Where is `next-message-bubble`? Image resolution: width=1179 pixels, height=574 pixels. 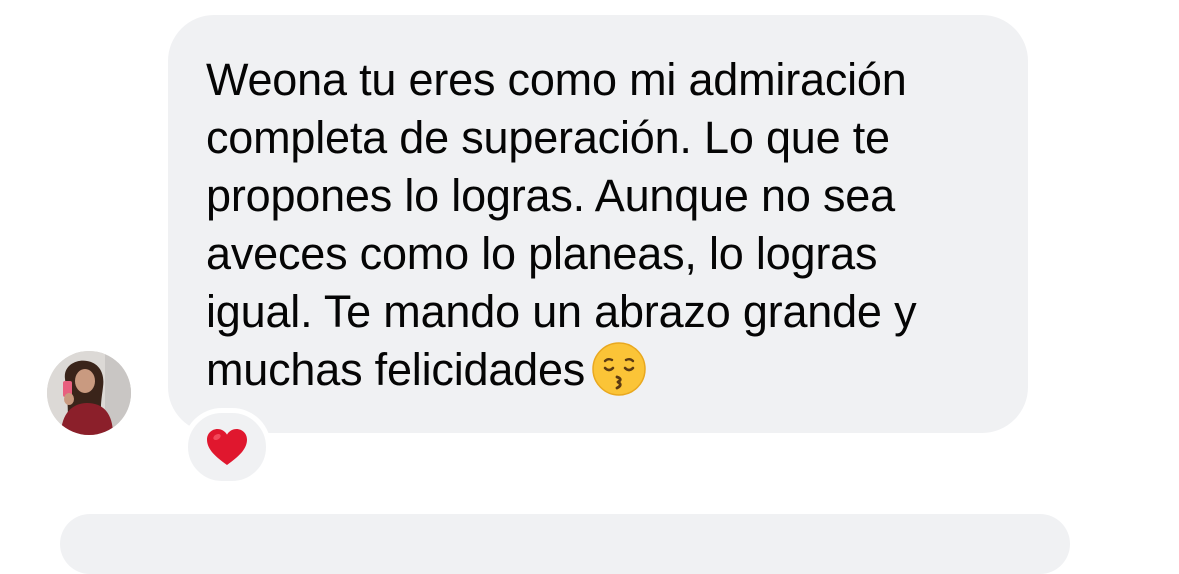
next-message-bubble is located at coordinates (565, 544).